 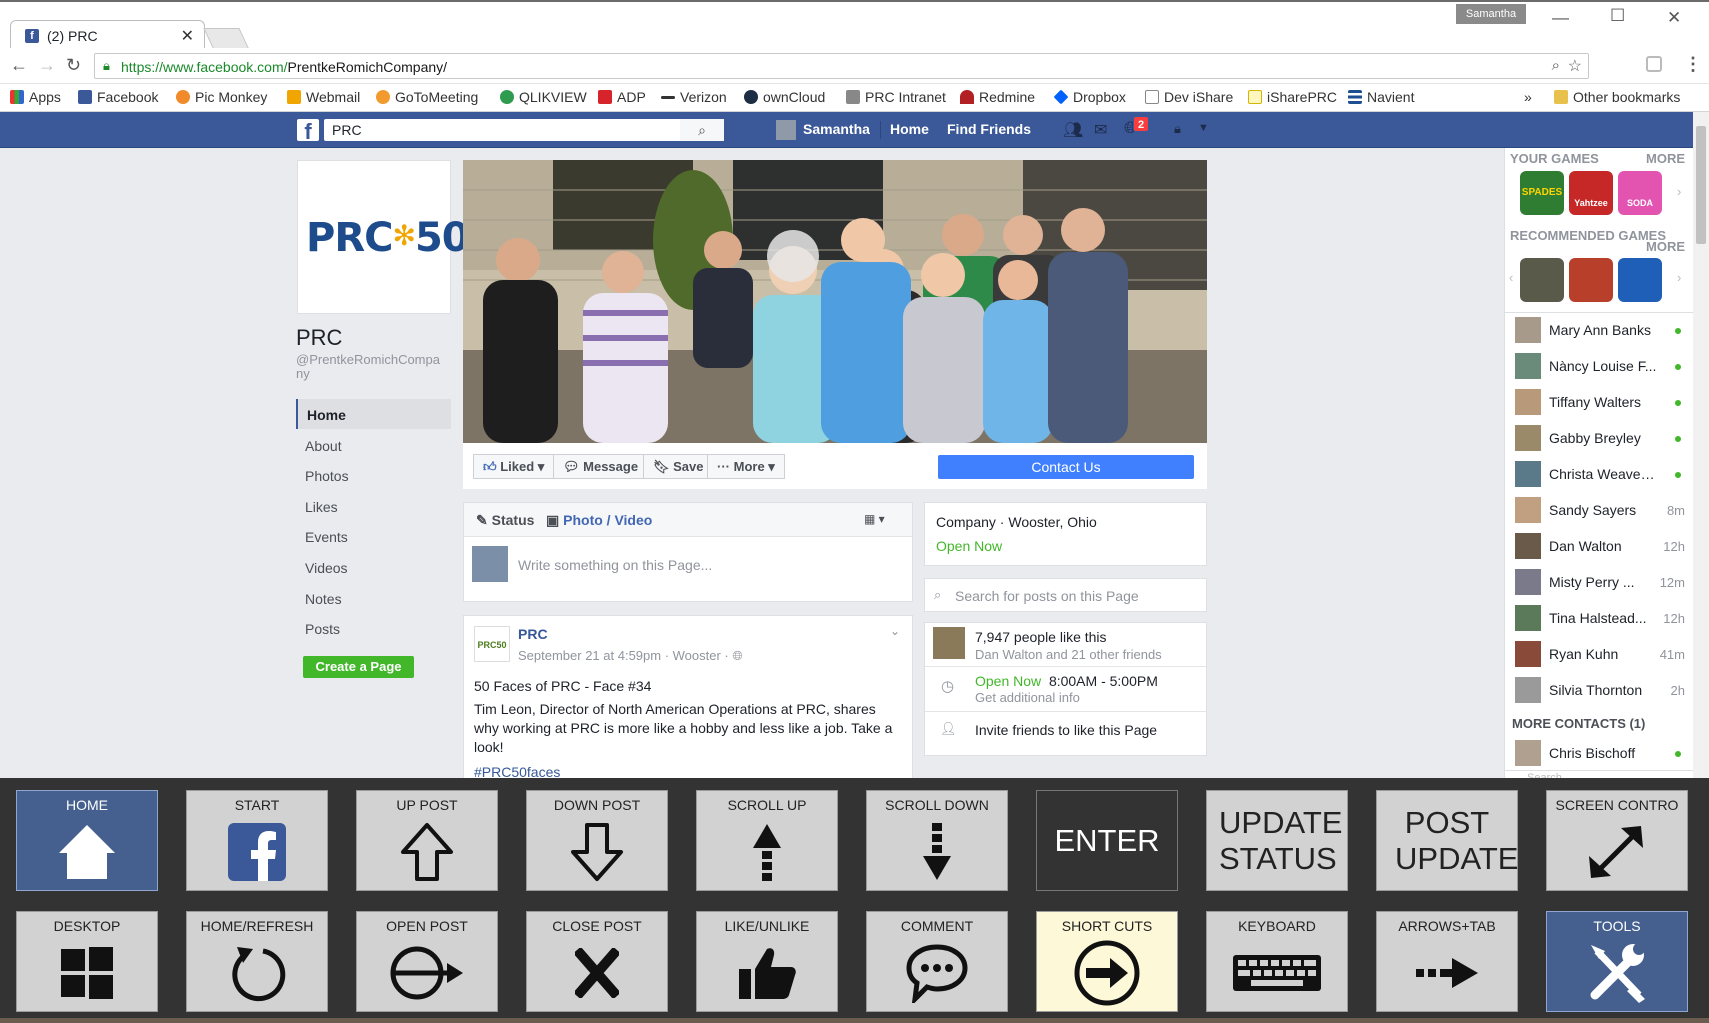 I want to click on new-tab-button, so click(x=226, y=38).